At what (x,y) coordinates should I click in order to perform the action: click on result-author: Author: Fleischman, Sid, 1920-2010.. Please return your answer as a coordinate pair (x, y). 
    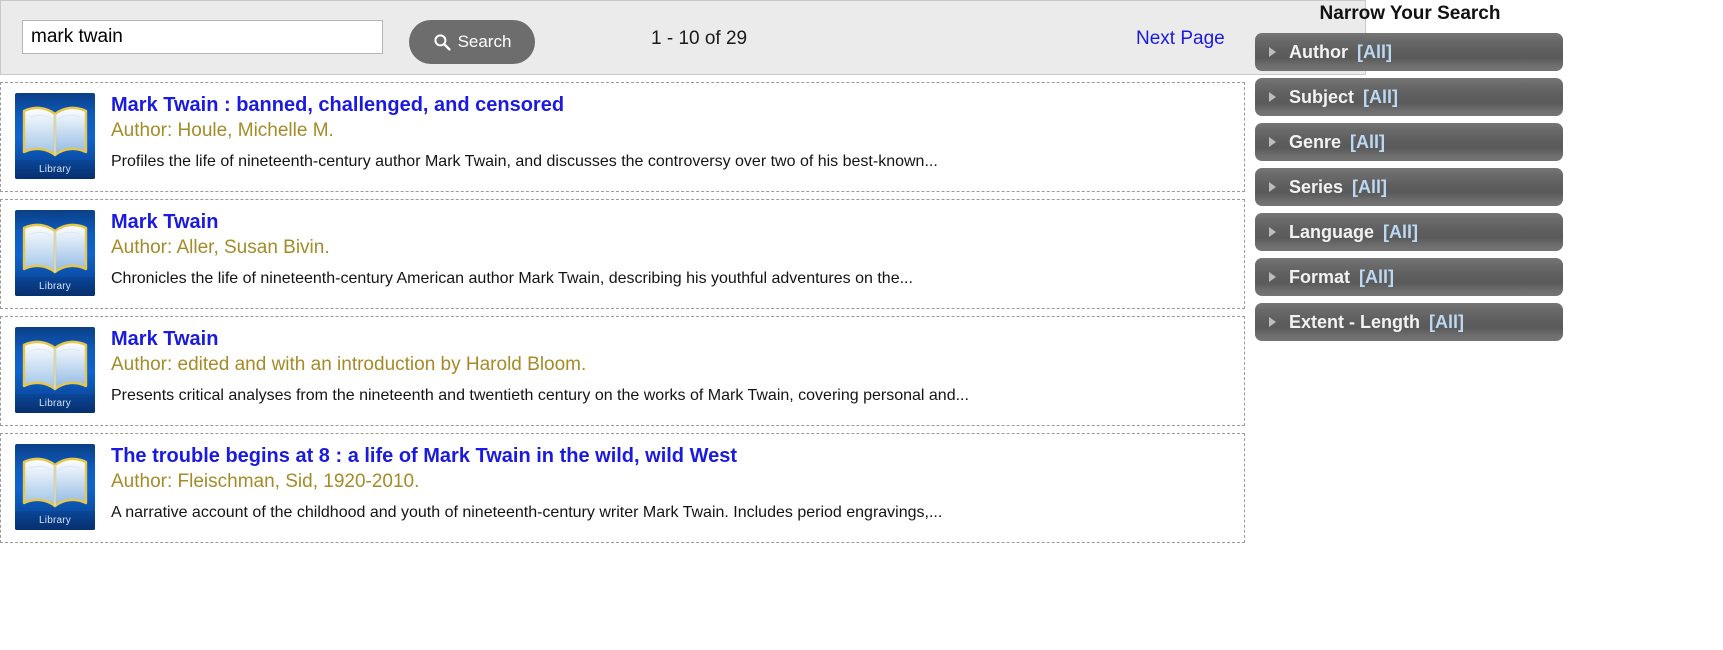
    Looking at the image, I should click on (265, 481).